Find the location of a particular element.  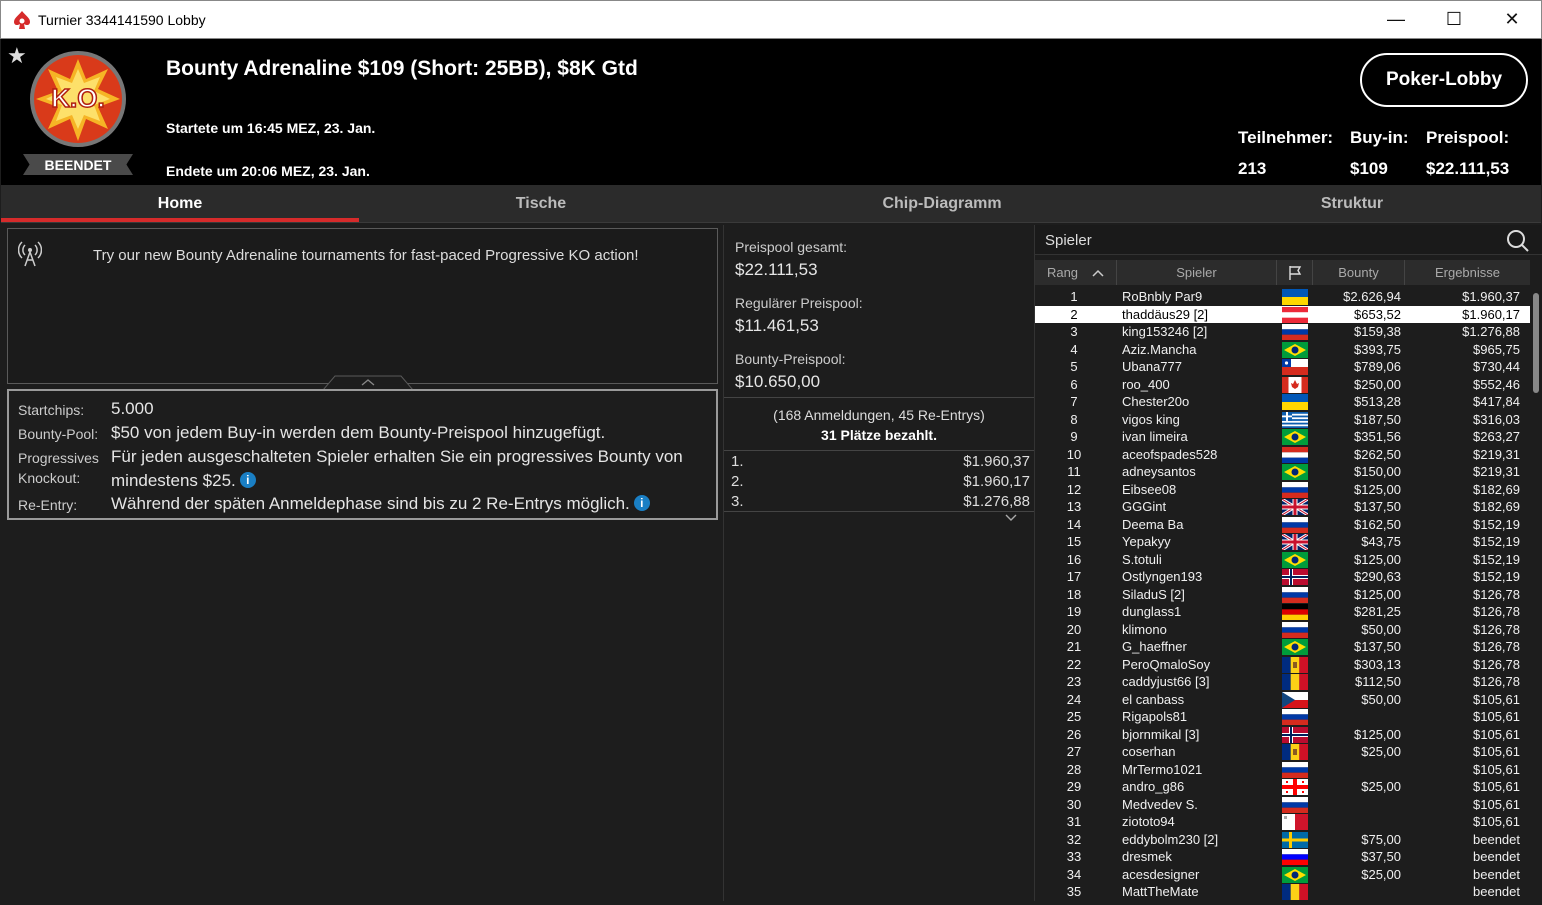

flag-icon is located at coordinates (1294, 272).